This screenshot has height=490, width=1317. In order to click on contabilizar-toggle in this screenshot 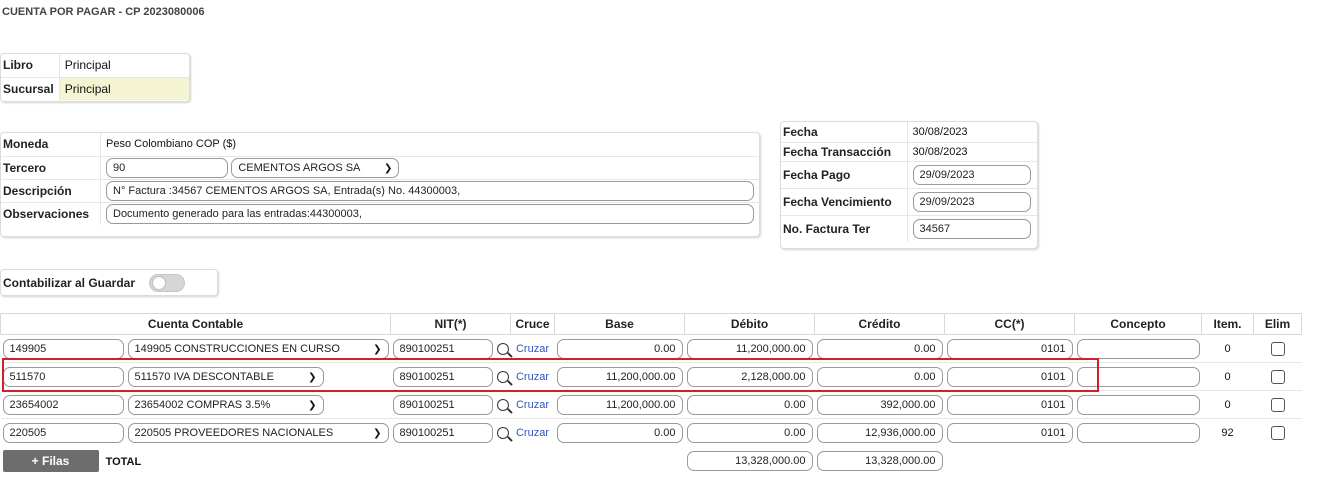, I will do `click(167, 282)`.